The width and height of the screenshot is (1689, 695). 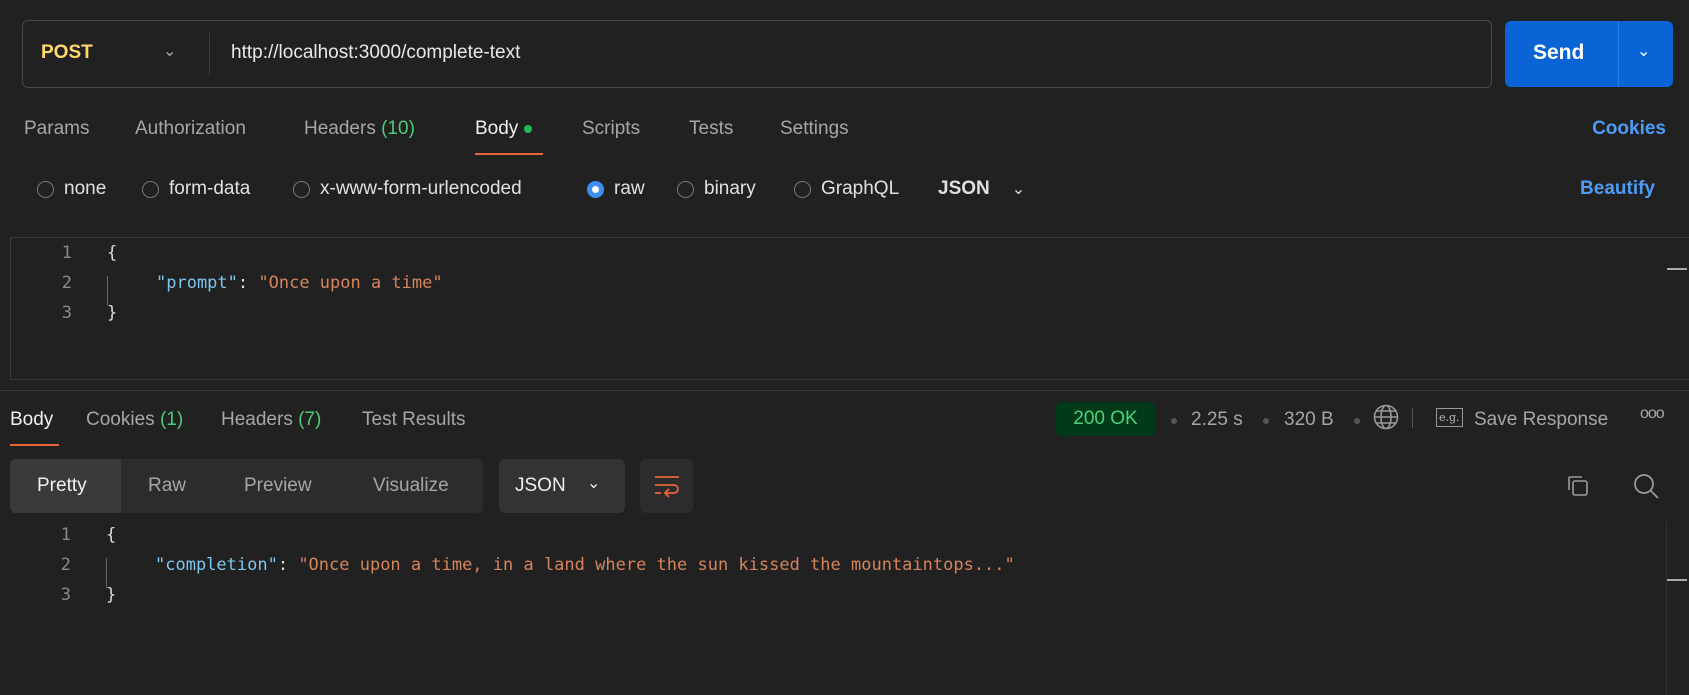 I want to click on resp-tab-test-results: Test Results, so click(x=413, y=420).